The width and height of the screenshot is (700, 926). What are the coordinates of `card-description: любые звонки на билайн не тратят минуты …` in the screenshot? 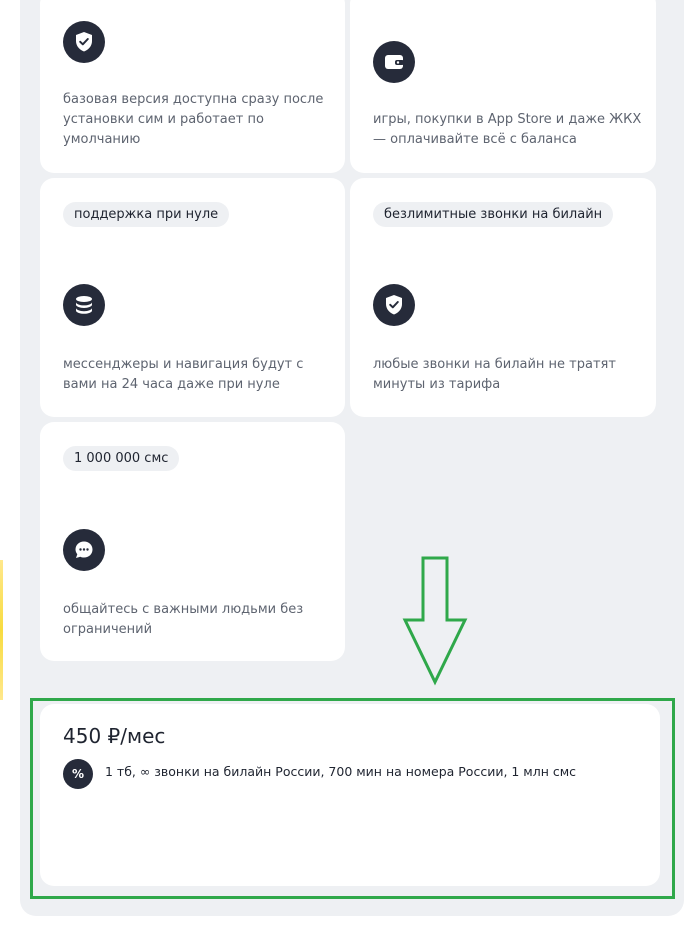 It's located at (494, 374).